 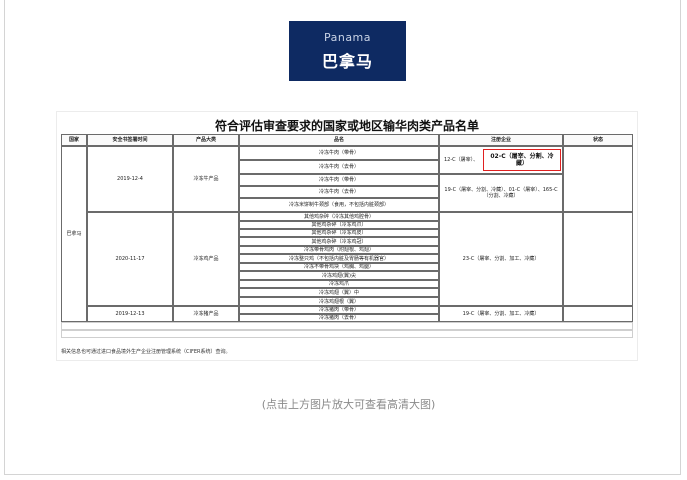 I want to click on category-cell: 冷冻牛产品, so click(x=206, y=179).